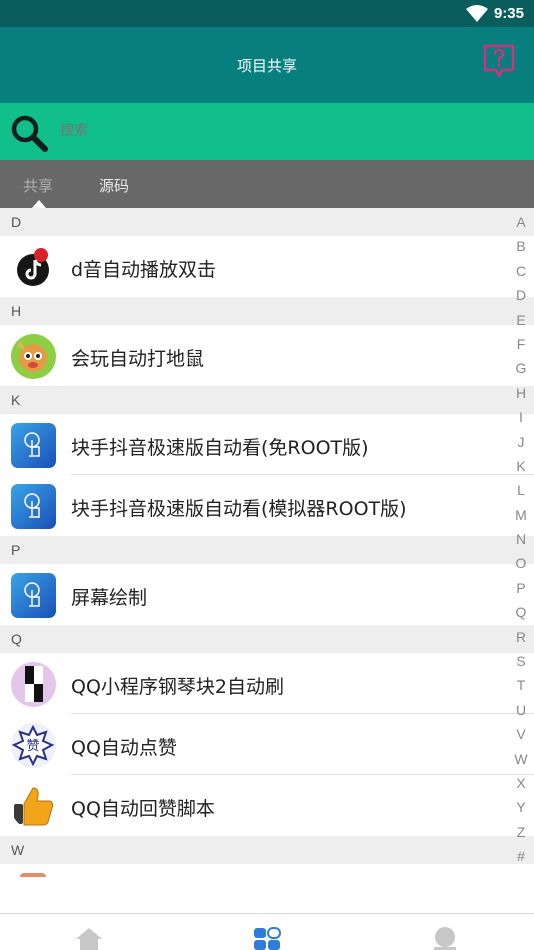  What do you see at coordinates (267, 550) in the screenshot?
I see `section-header: P` at bounding box center [267, 550].